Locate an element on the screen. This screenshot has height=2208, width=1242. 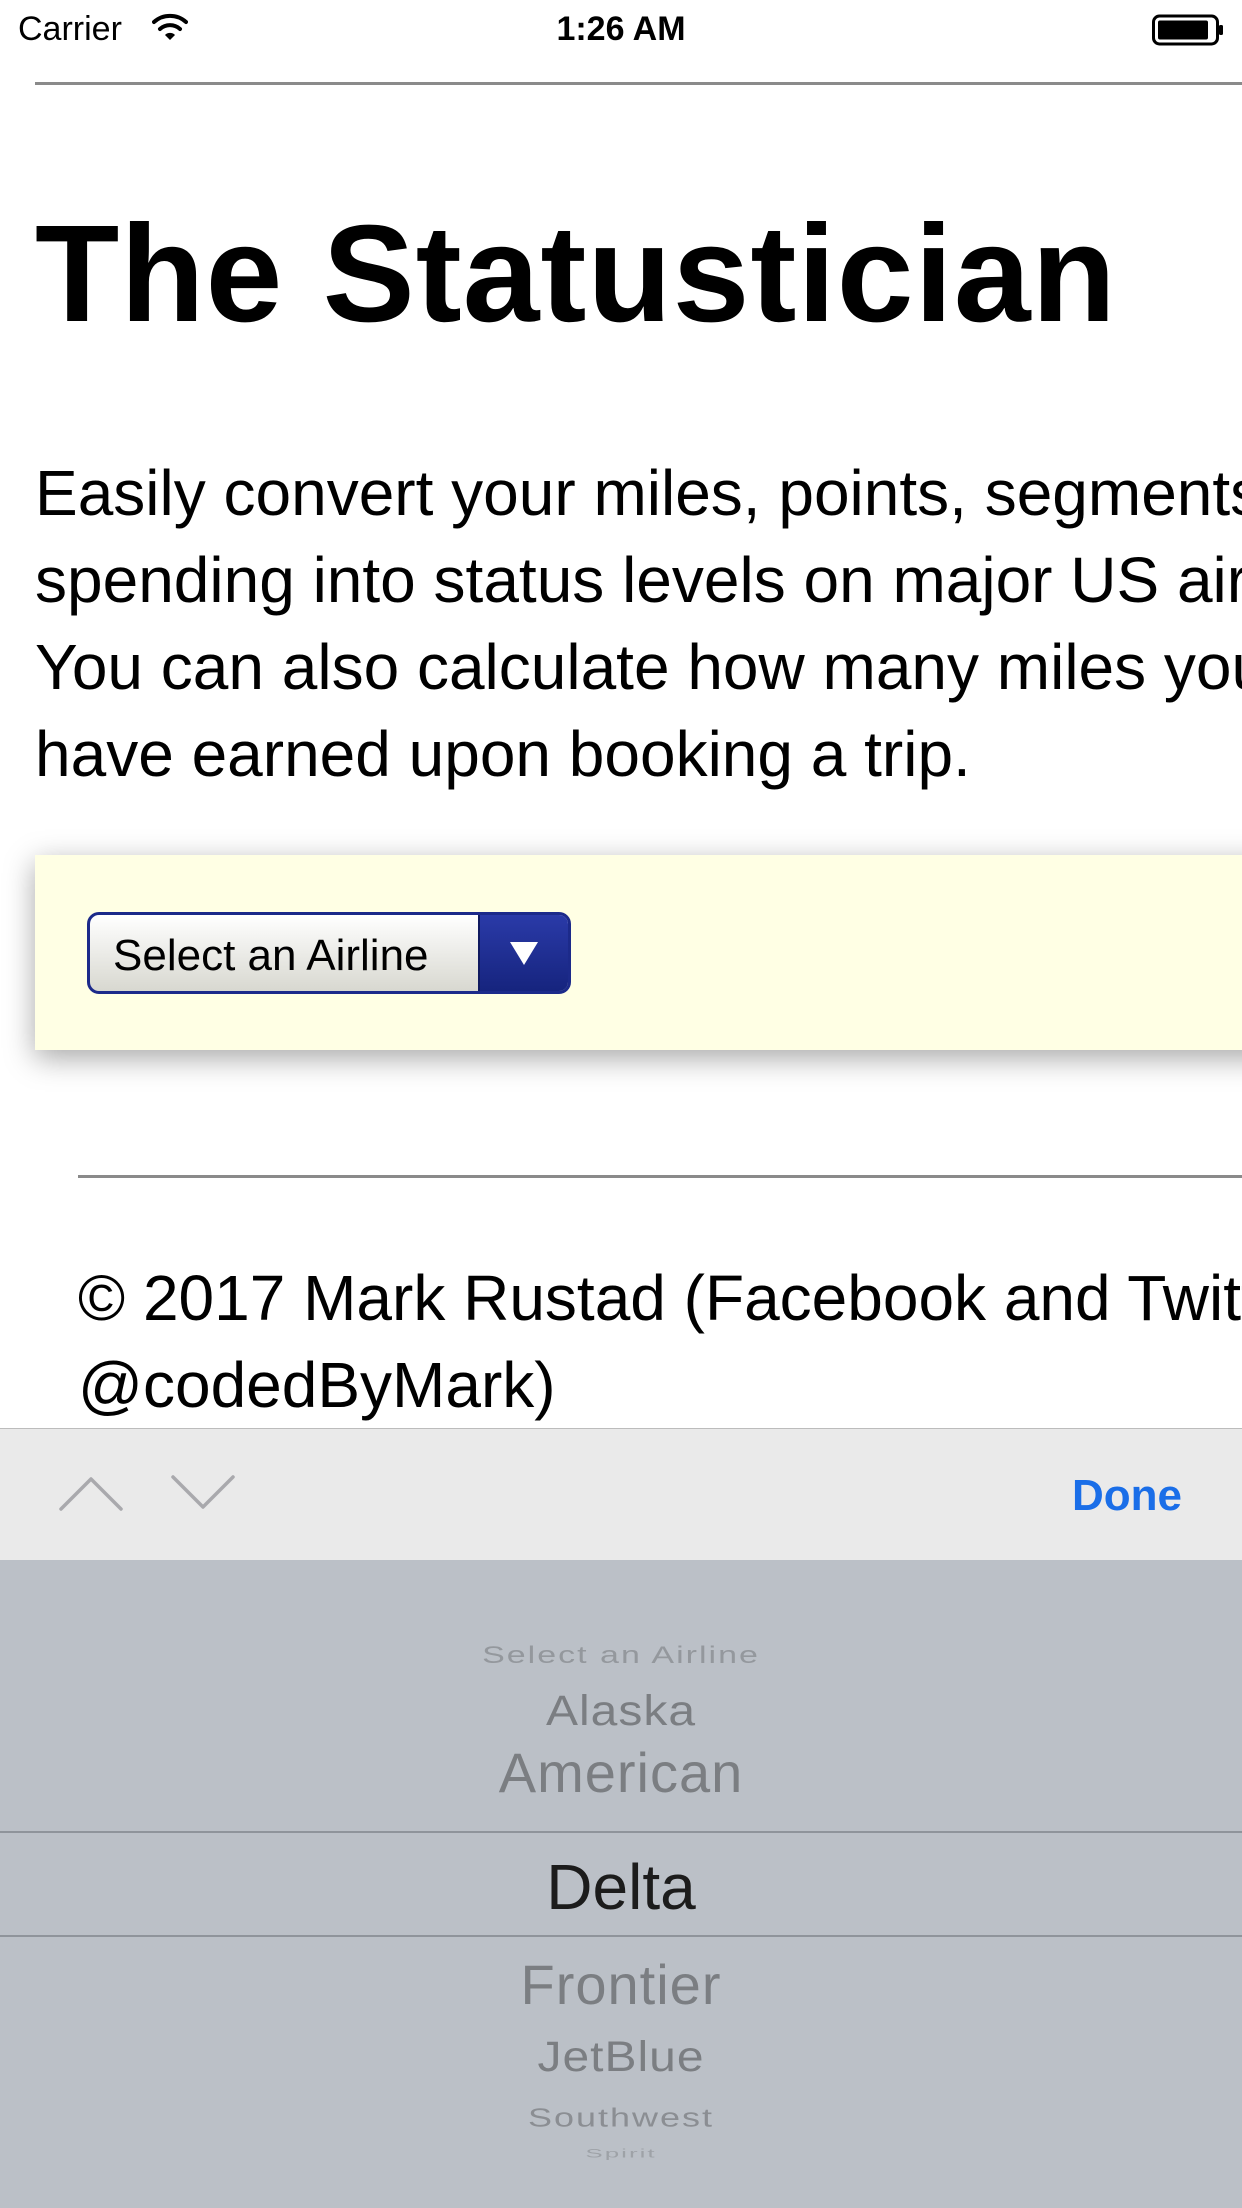
chevron-down-icon is located at coordinates (203, 1493).